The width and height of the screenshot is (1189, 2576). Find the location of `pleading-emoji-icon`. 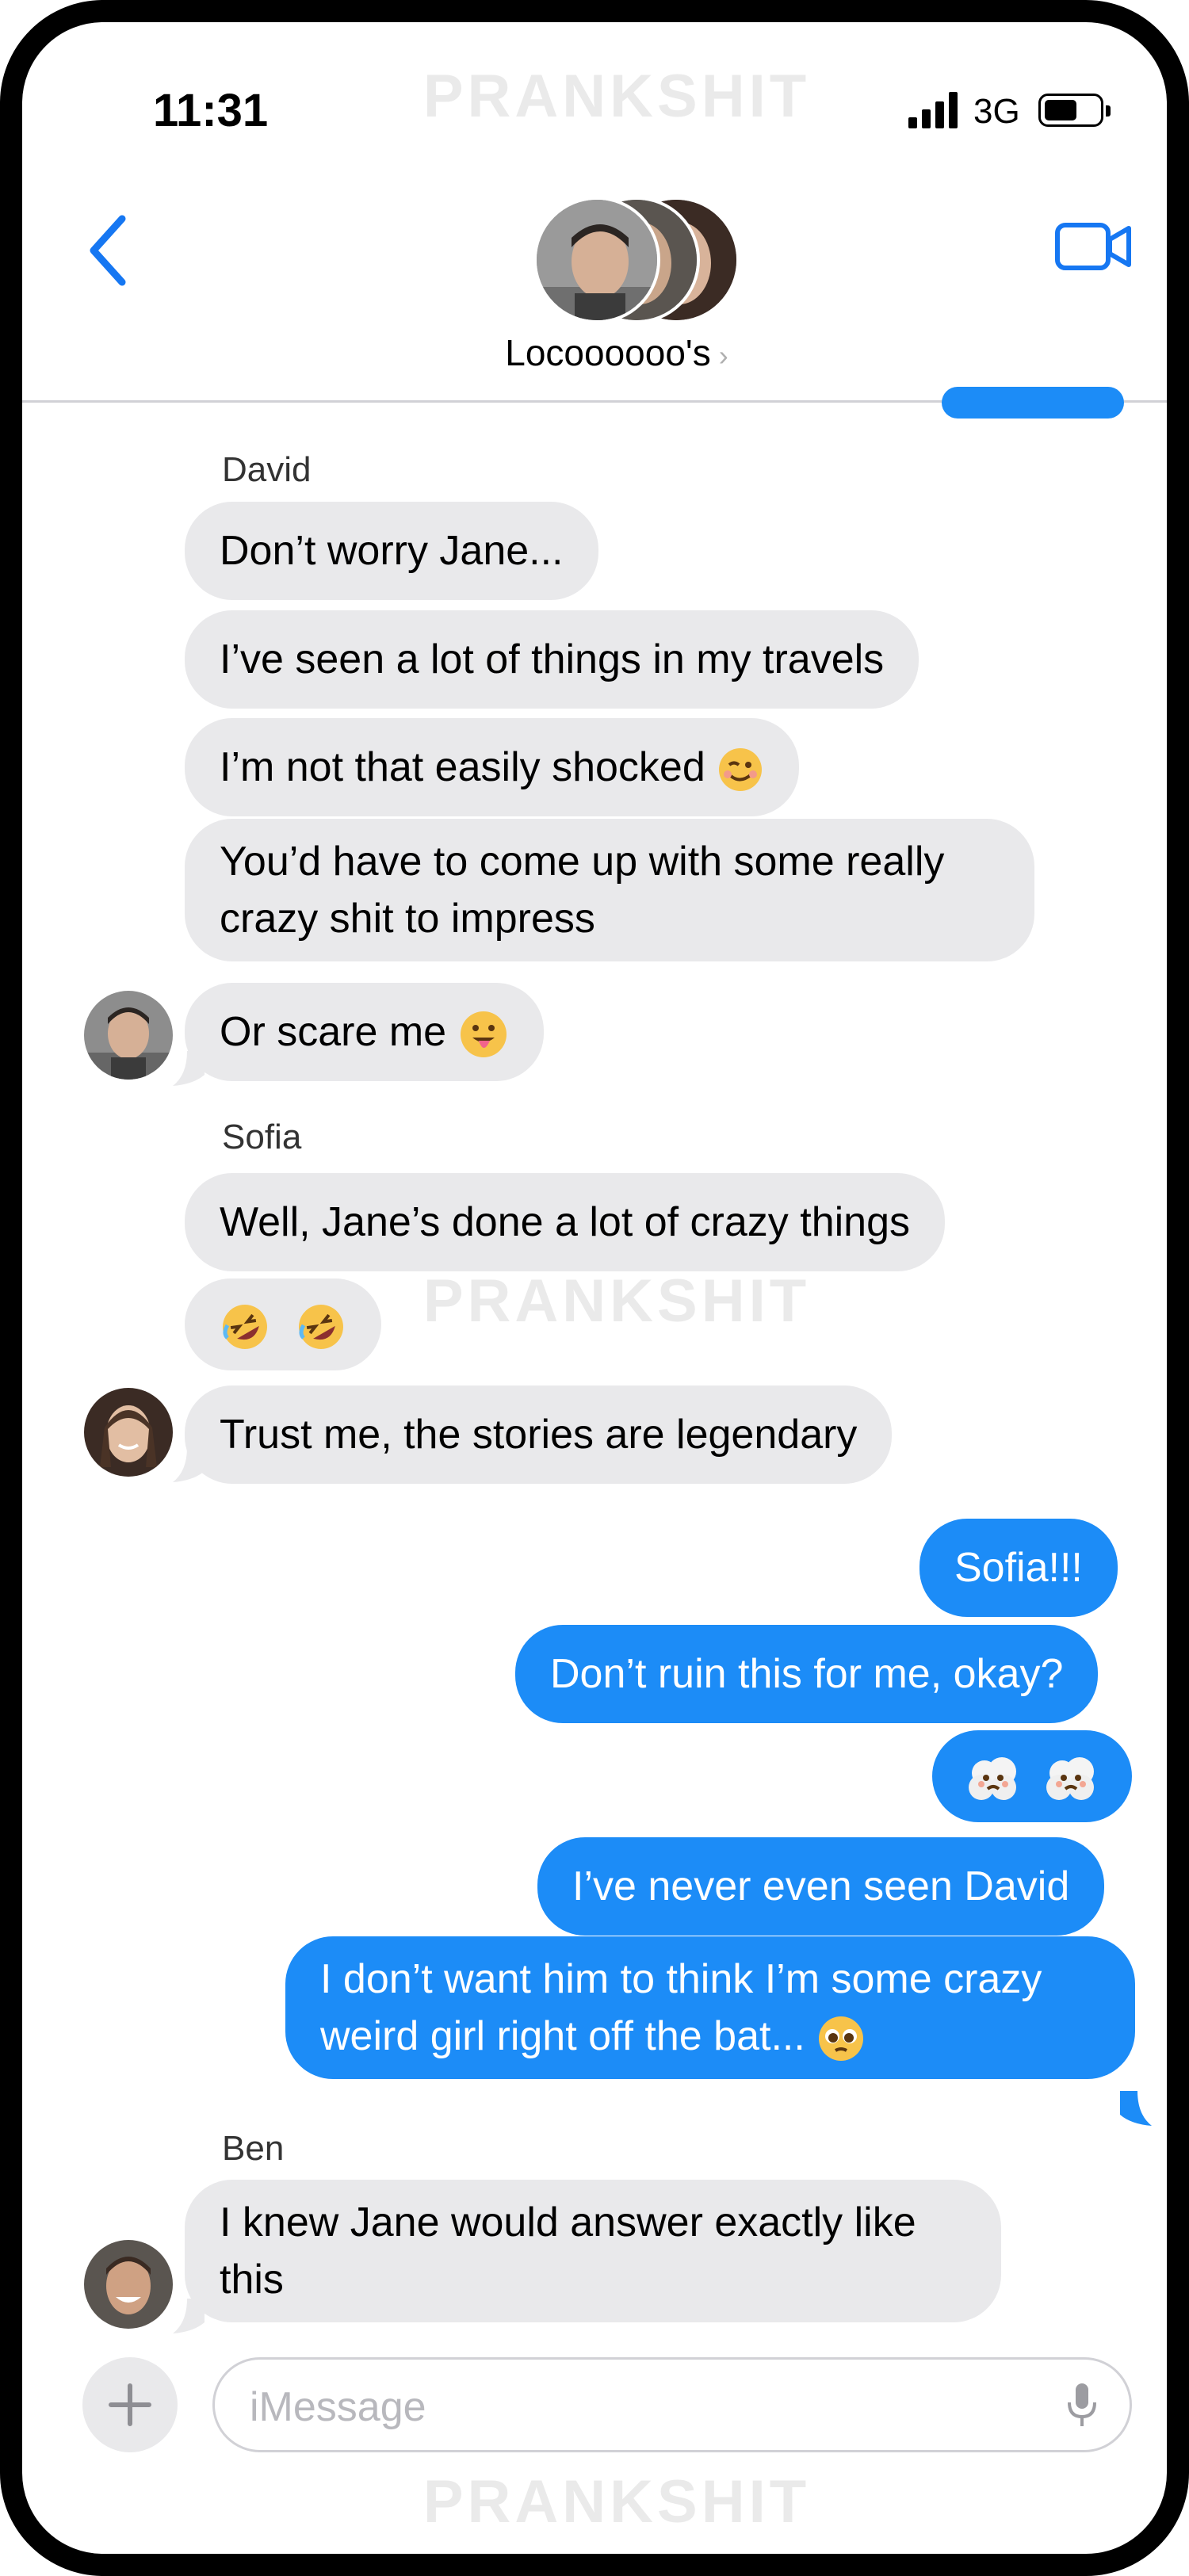

pleading-emoji-icon is located at coordinates (841, 2039).